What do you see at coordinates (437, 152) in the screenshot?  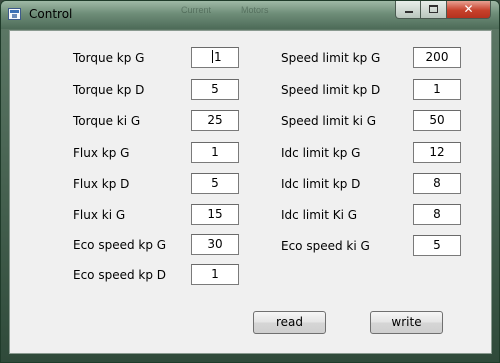 I see `idc-limit-kp-g-input: 12` at bounding box center [437, 152].